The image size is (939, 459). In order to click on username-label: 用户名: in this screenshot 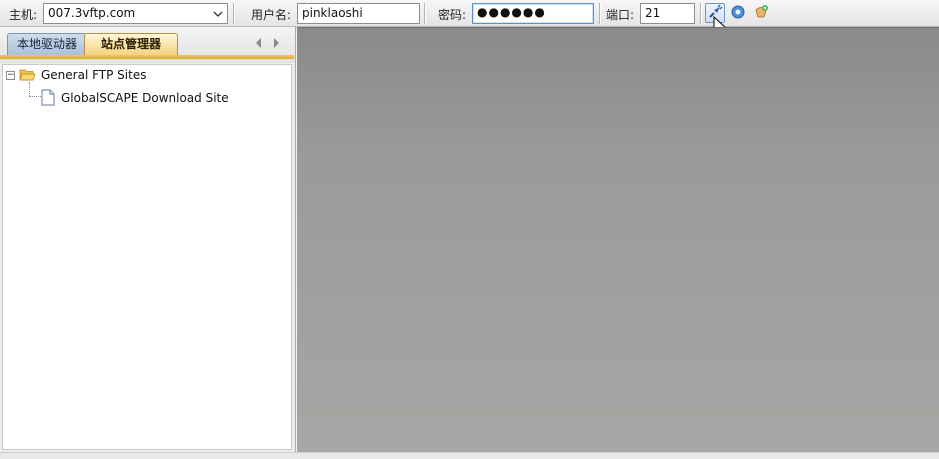, I will do `click(271, 15)`.